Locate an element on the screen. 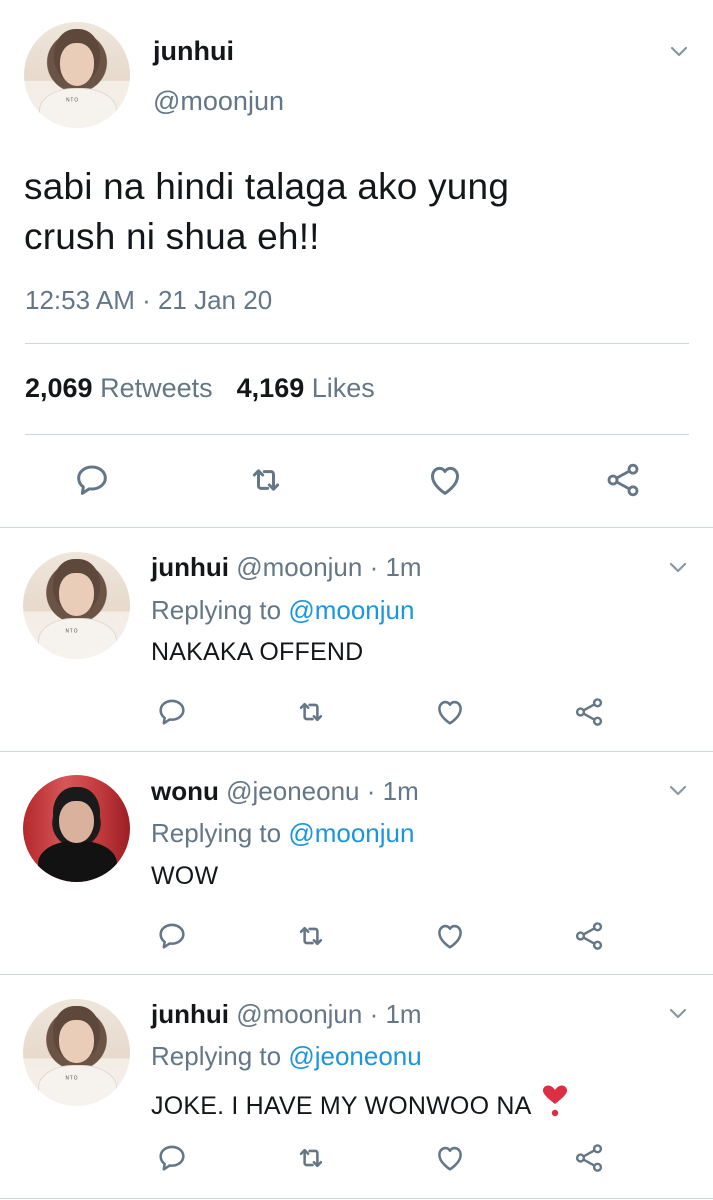  likes-label: Likes is located at coordinates (343, 388).